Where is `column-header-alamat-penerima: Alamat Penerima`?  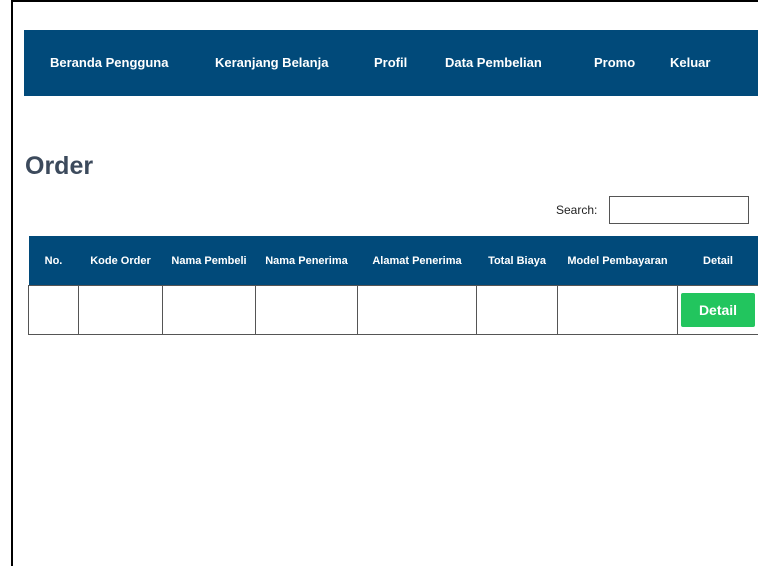
column-header-alamat-penerima: Alamat Penerima is located at coordinates (417, 261).